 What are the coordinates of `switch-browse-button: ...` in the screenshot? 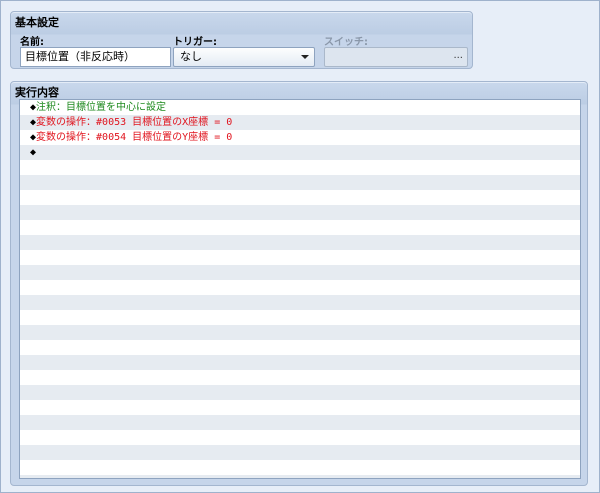 It's located at (458, 55).